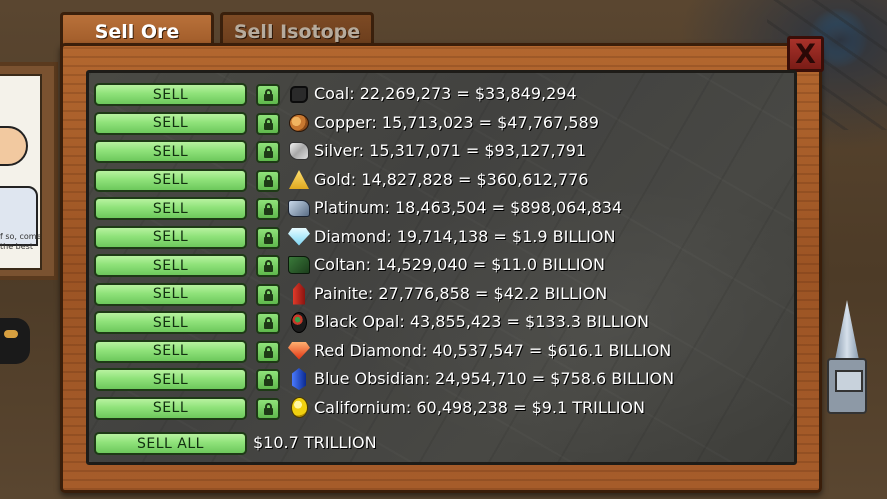  I want to click on ore-row: SELL Diamond: 19,714,138 = $1.9 BILLION, so click(439, 237).